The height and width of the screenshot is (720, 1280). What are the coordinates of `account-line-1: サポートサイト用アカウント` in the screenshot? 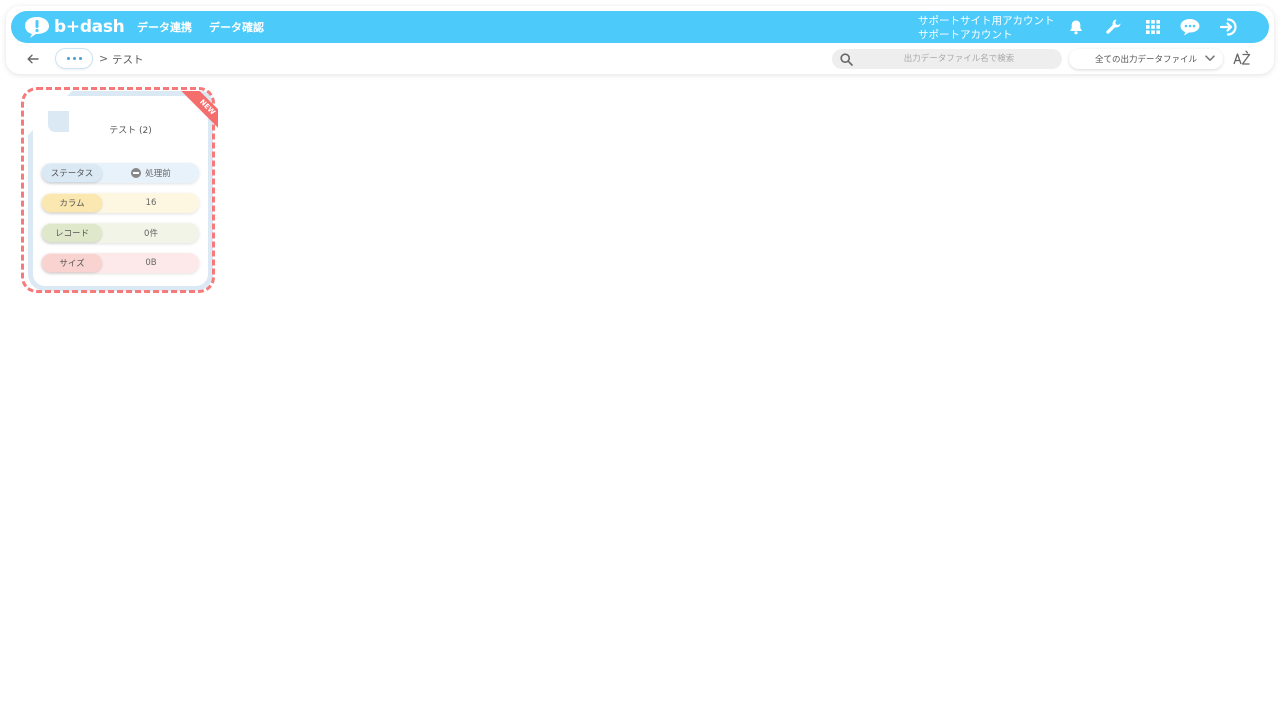 It's located at (986, 21).